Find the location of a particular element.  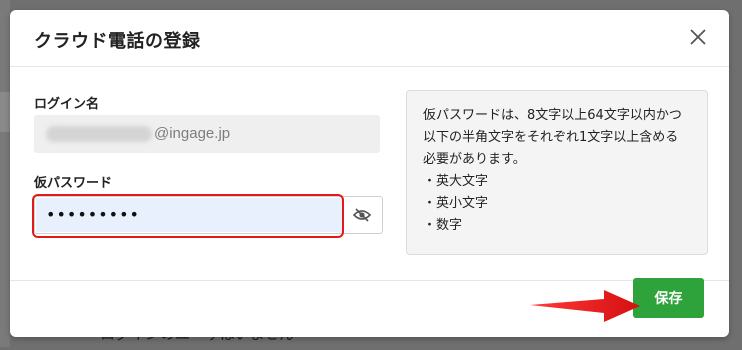

requirement-item: ・英大文字 is located at coordinates (456, 181).